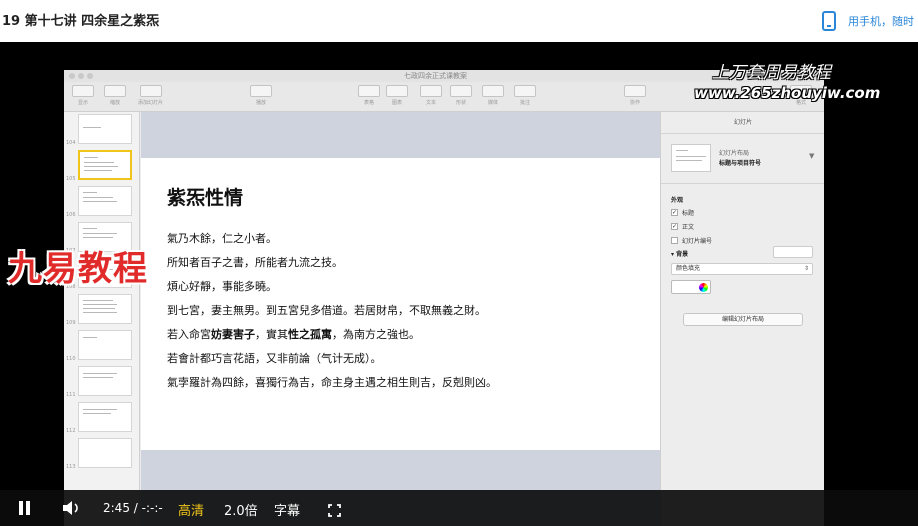  Describe the element at coordinates (740, 163) in the screenshot. I see `layout-name: 标题与项目符号` at that location.